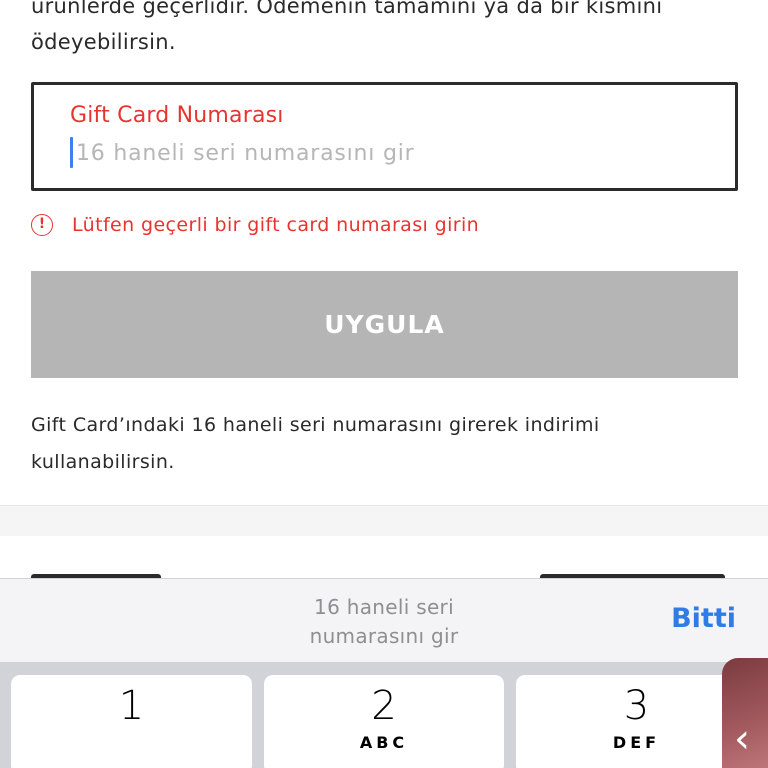 The image size is (768, 768). I want to click on keyboard-hint: 16 haneli seri numarasını gir, so click(384, 622).